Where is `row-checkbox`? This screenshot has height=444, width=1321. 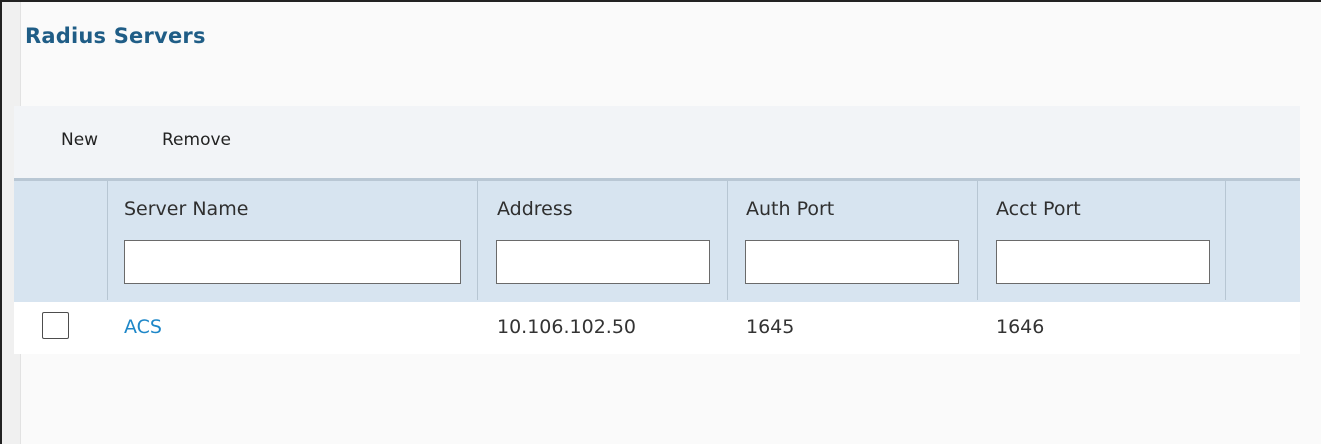 row-checkbox is located at coordinates (55, 325).